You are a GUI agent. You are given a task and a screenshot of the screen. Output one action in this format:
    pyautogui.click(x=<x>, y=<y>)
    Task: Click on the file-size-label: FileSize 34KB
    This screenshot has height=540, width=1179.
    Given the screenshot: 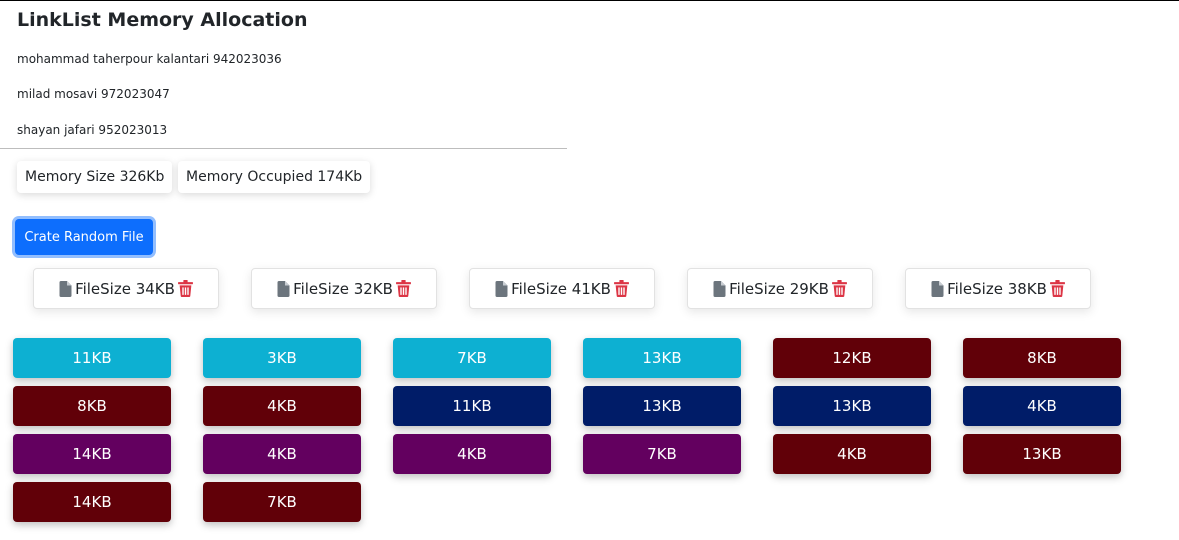 What is the action you would take?
    pyautogui.click(x=125, y=288)
    